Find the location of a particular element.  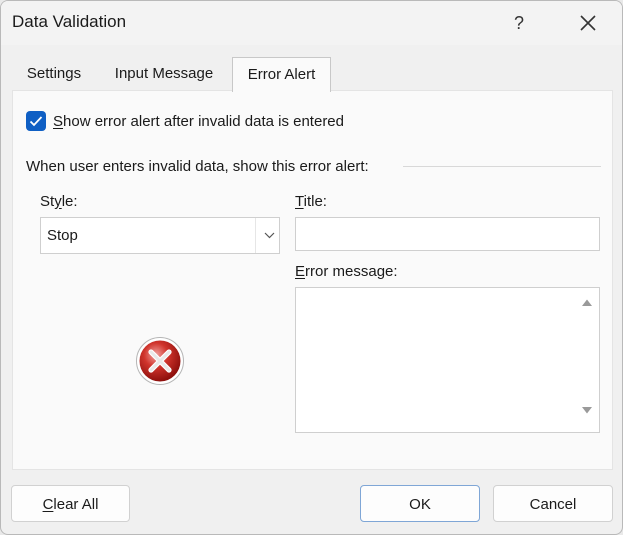

error-message-scrollbar is located at coordinates (587, 360).